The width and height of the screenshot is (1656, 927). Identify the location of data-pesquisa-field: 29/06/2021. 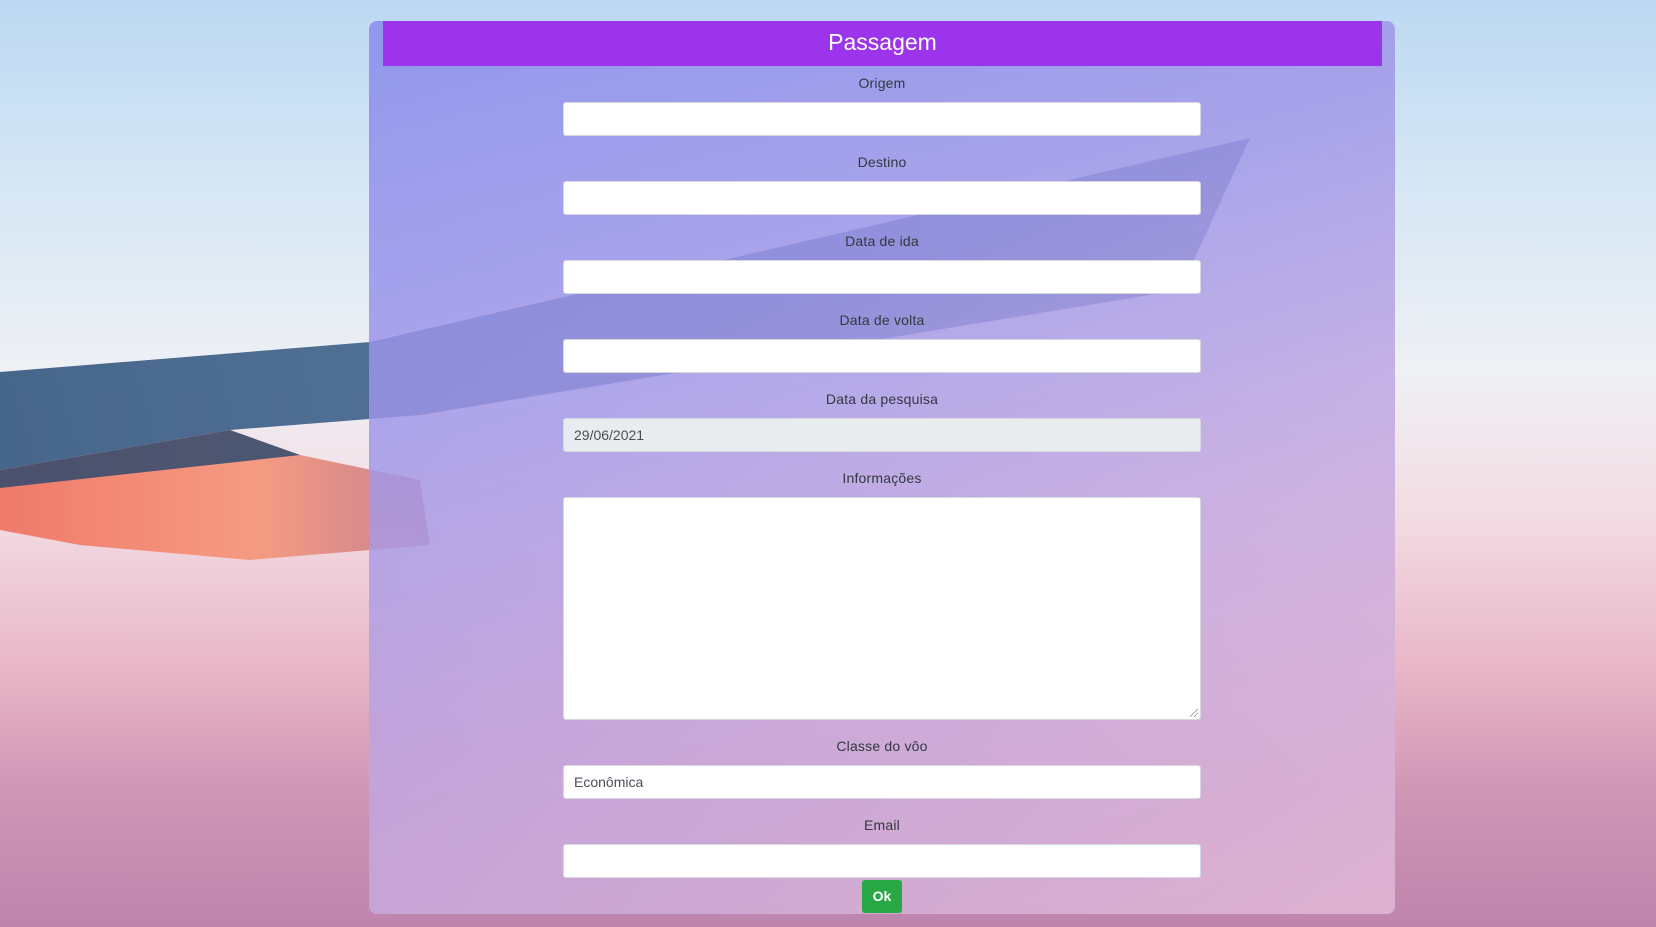
(882, 435).